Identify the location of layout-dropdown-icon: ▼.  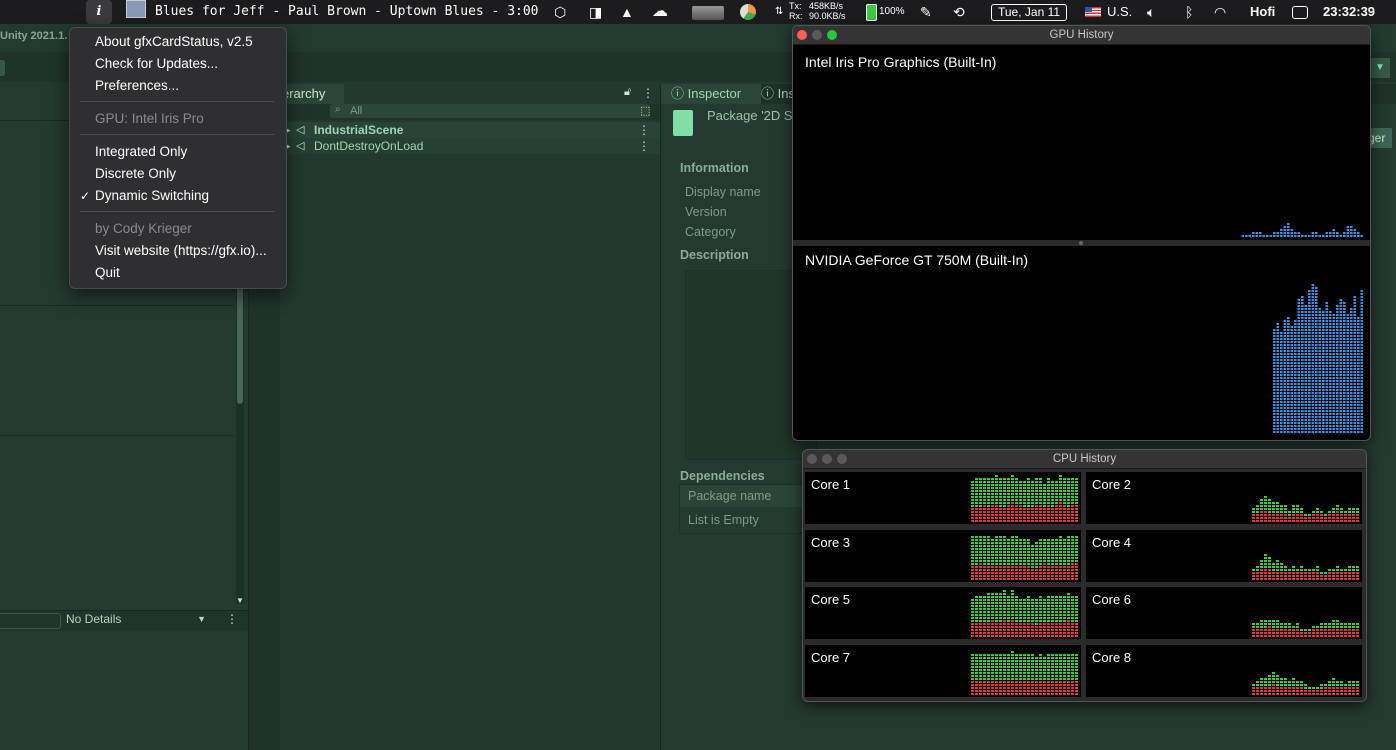
(1380, 68).